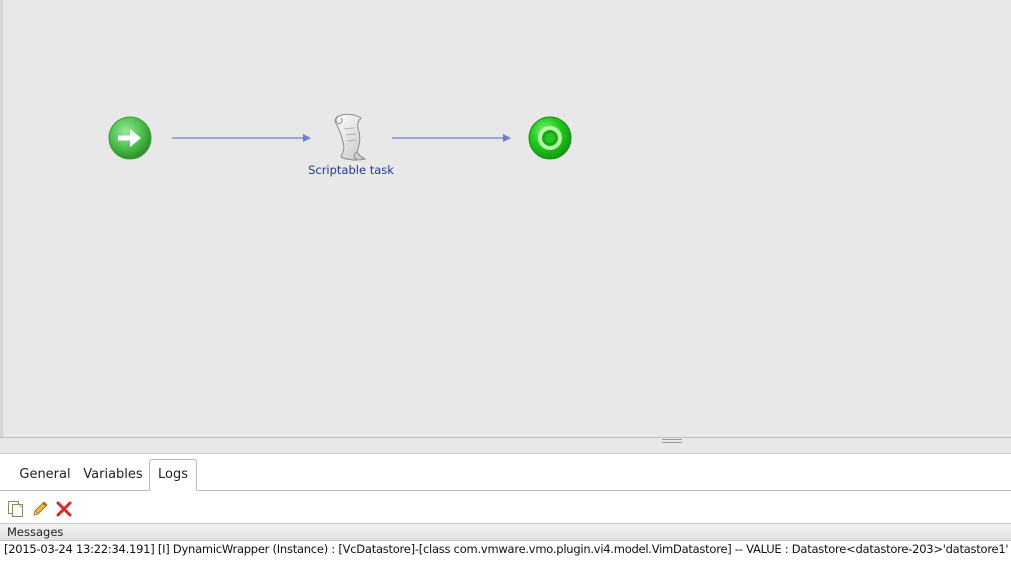  Describe the element at coordinates (45, 475) in the screenshot. I see `tab-general: General` at that location.